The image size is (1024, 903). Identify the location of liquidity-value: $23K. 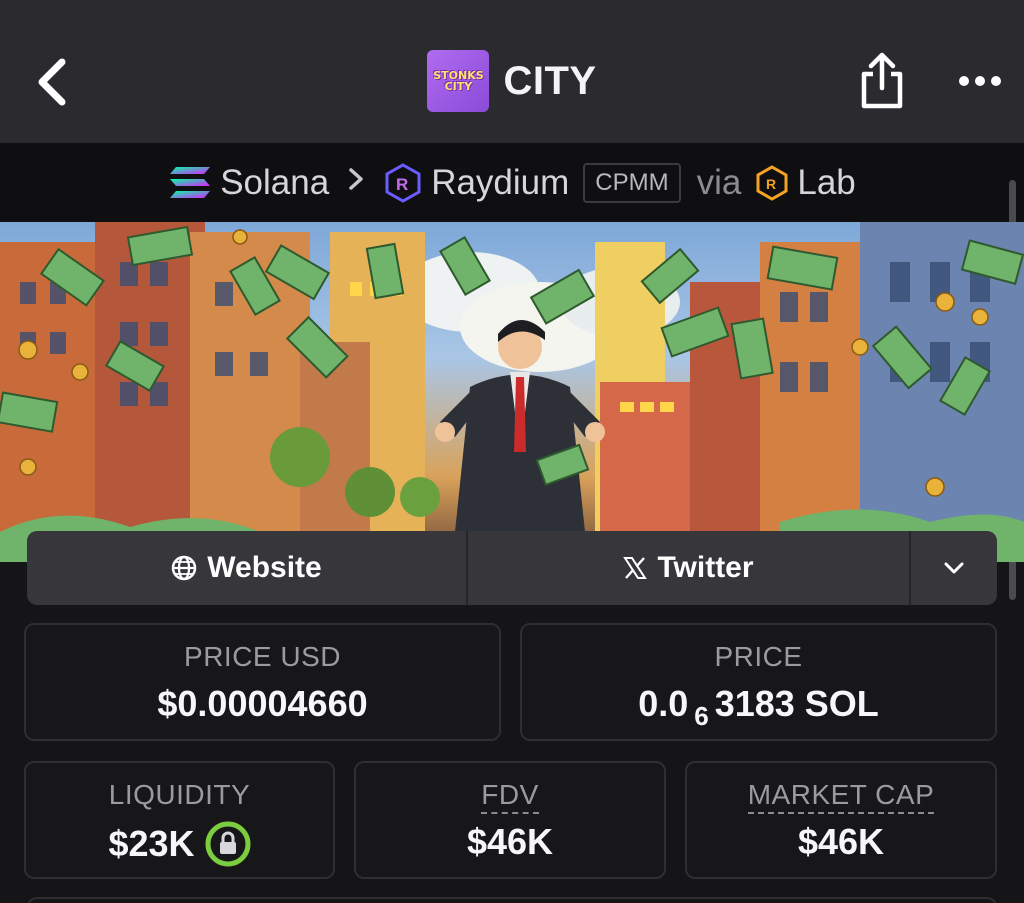
(151, 843).